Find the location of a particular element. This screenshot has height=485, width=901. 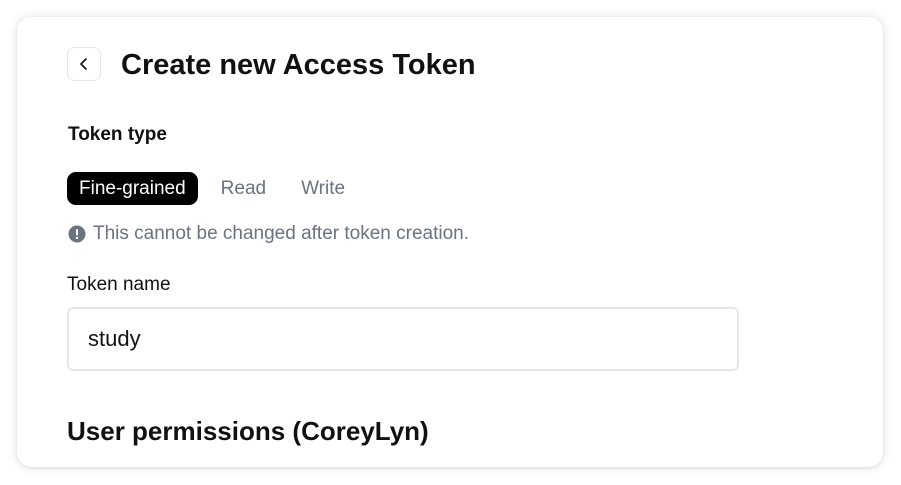

tab-read: Read is located at coordinates (243, 188).